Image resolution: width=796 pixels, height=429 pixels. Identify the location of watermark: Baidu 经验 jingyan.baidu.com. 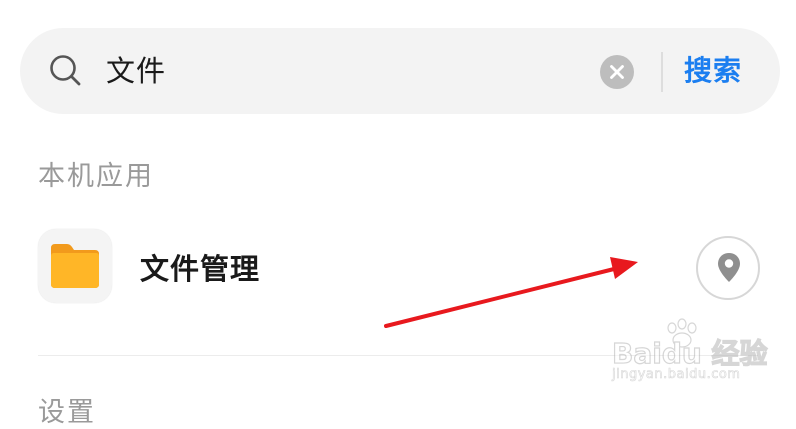
(696, 353).